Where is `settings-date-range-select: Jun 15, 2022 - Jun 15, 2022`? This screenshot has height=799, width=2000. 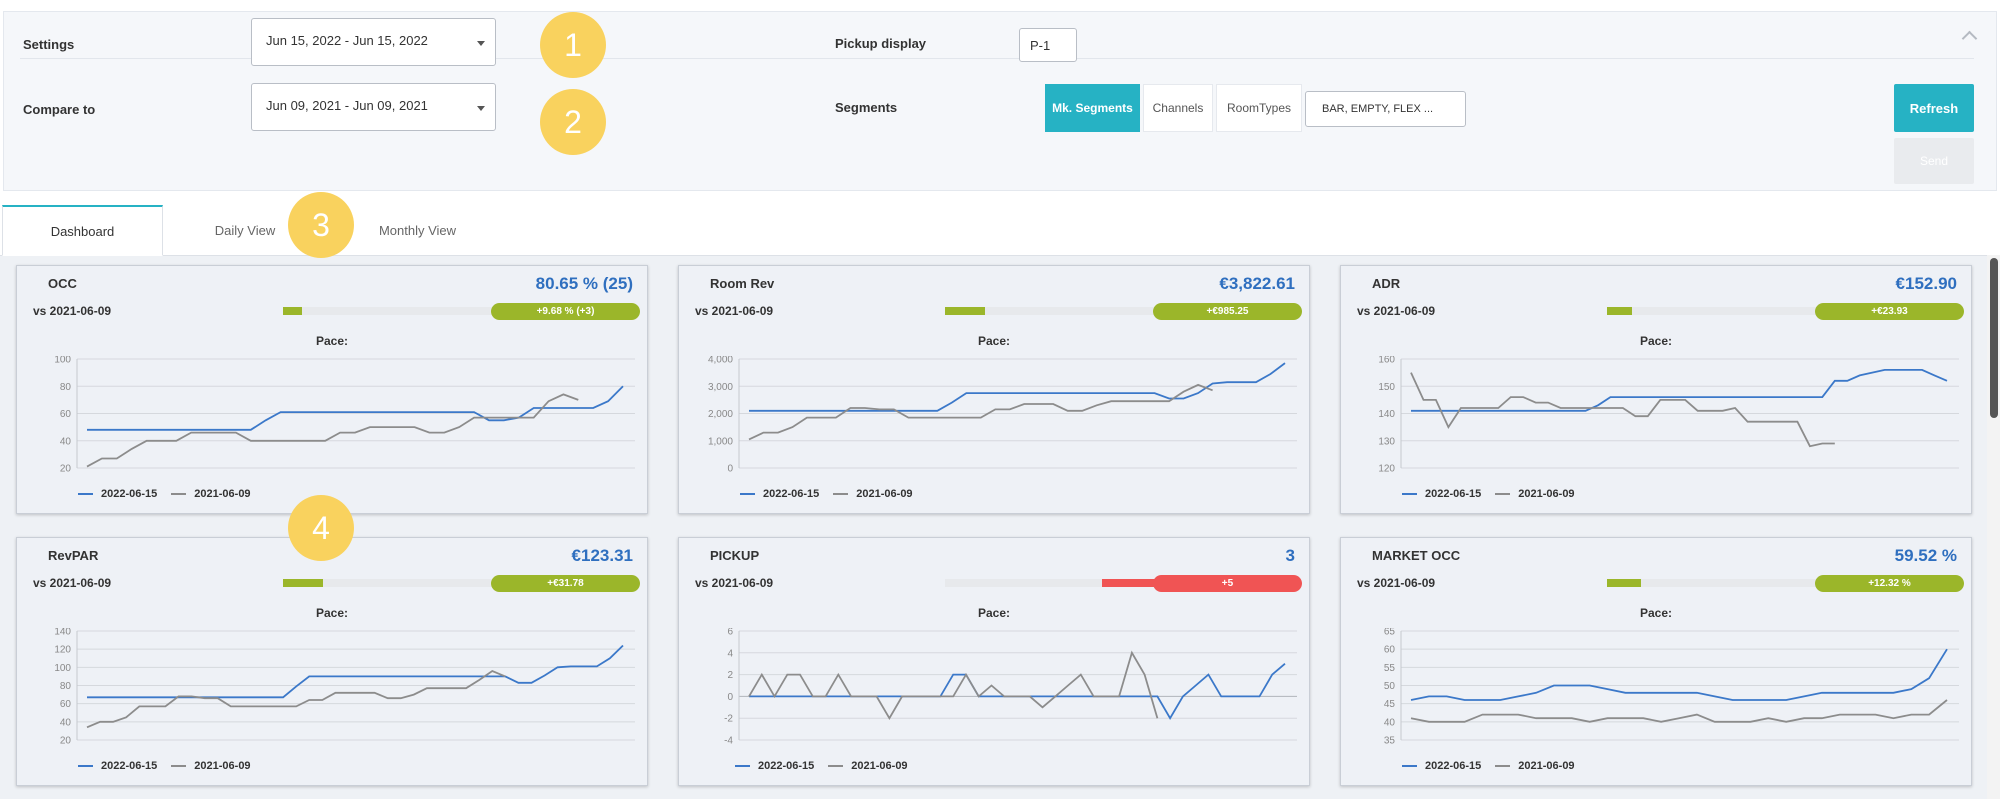 settings-date-range-select: Jun 15, 2022 - Jun 15, 2022 is located at coordinates (373, 42).